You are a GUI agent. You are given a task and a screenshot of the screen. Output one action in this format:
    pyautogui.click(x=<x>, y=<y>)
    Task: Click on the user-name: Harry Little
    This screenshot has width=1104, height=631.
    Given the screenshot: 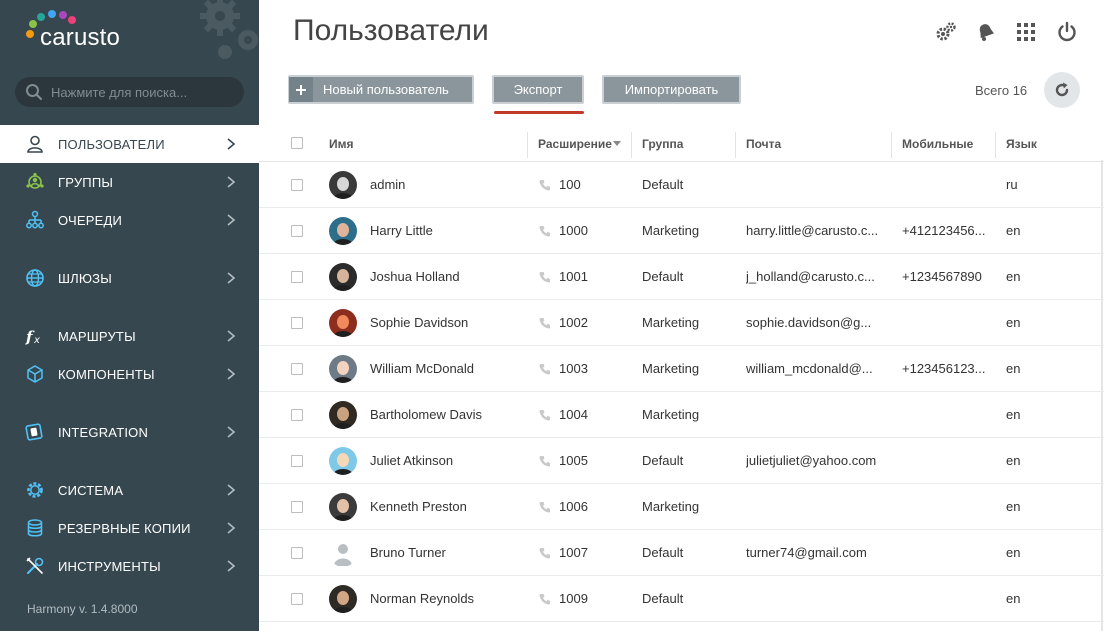 What is the action you would take?
    pyautogui.click(x=447, y=231)
    